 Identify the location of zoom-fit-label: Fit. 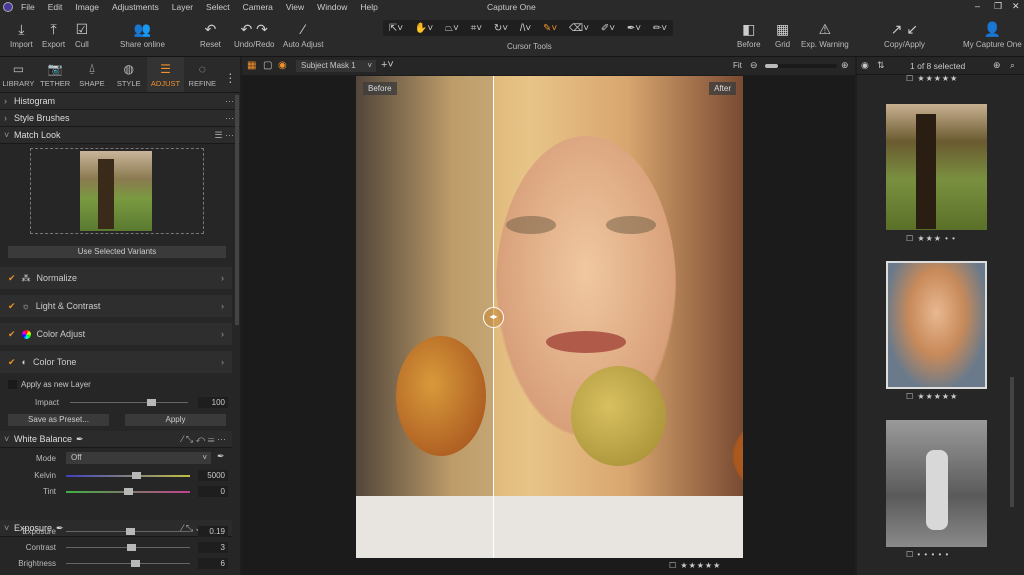
(737, 65).